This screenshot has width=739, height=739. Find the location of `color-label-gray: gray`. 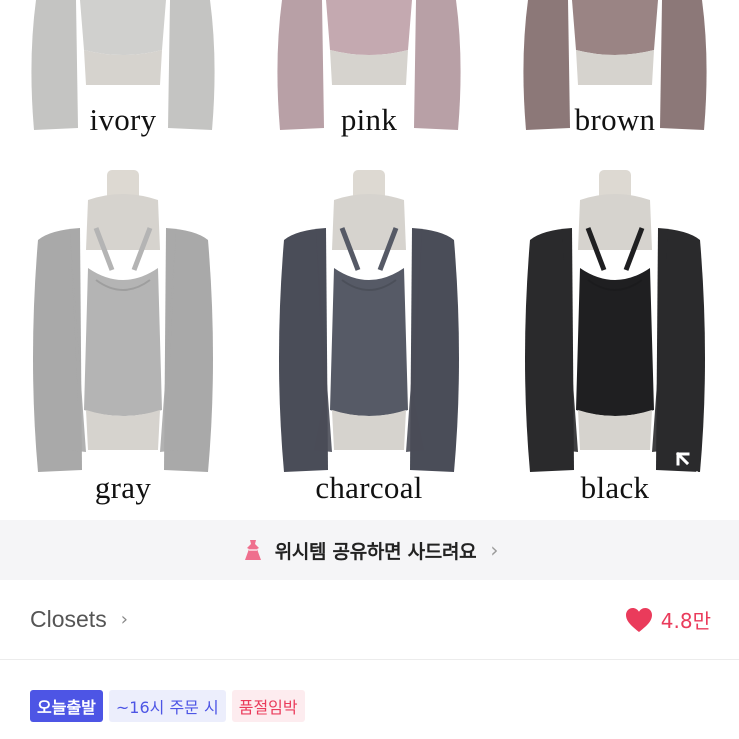

color-label-gray: gray is located at coordinates (123, 487).